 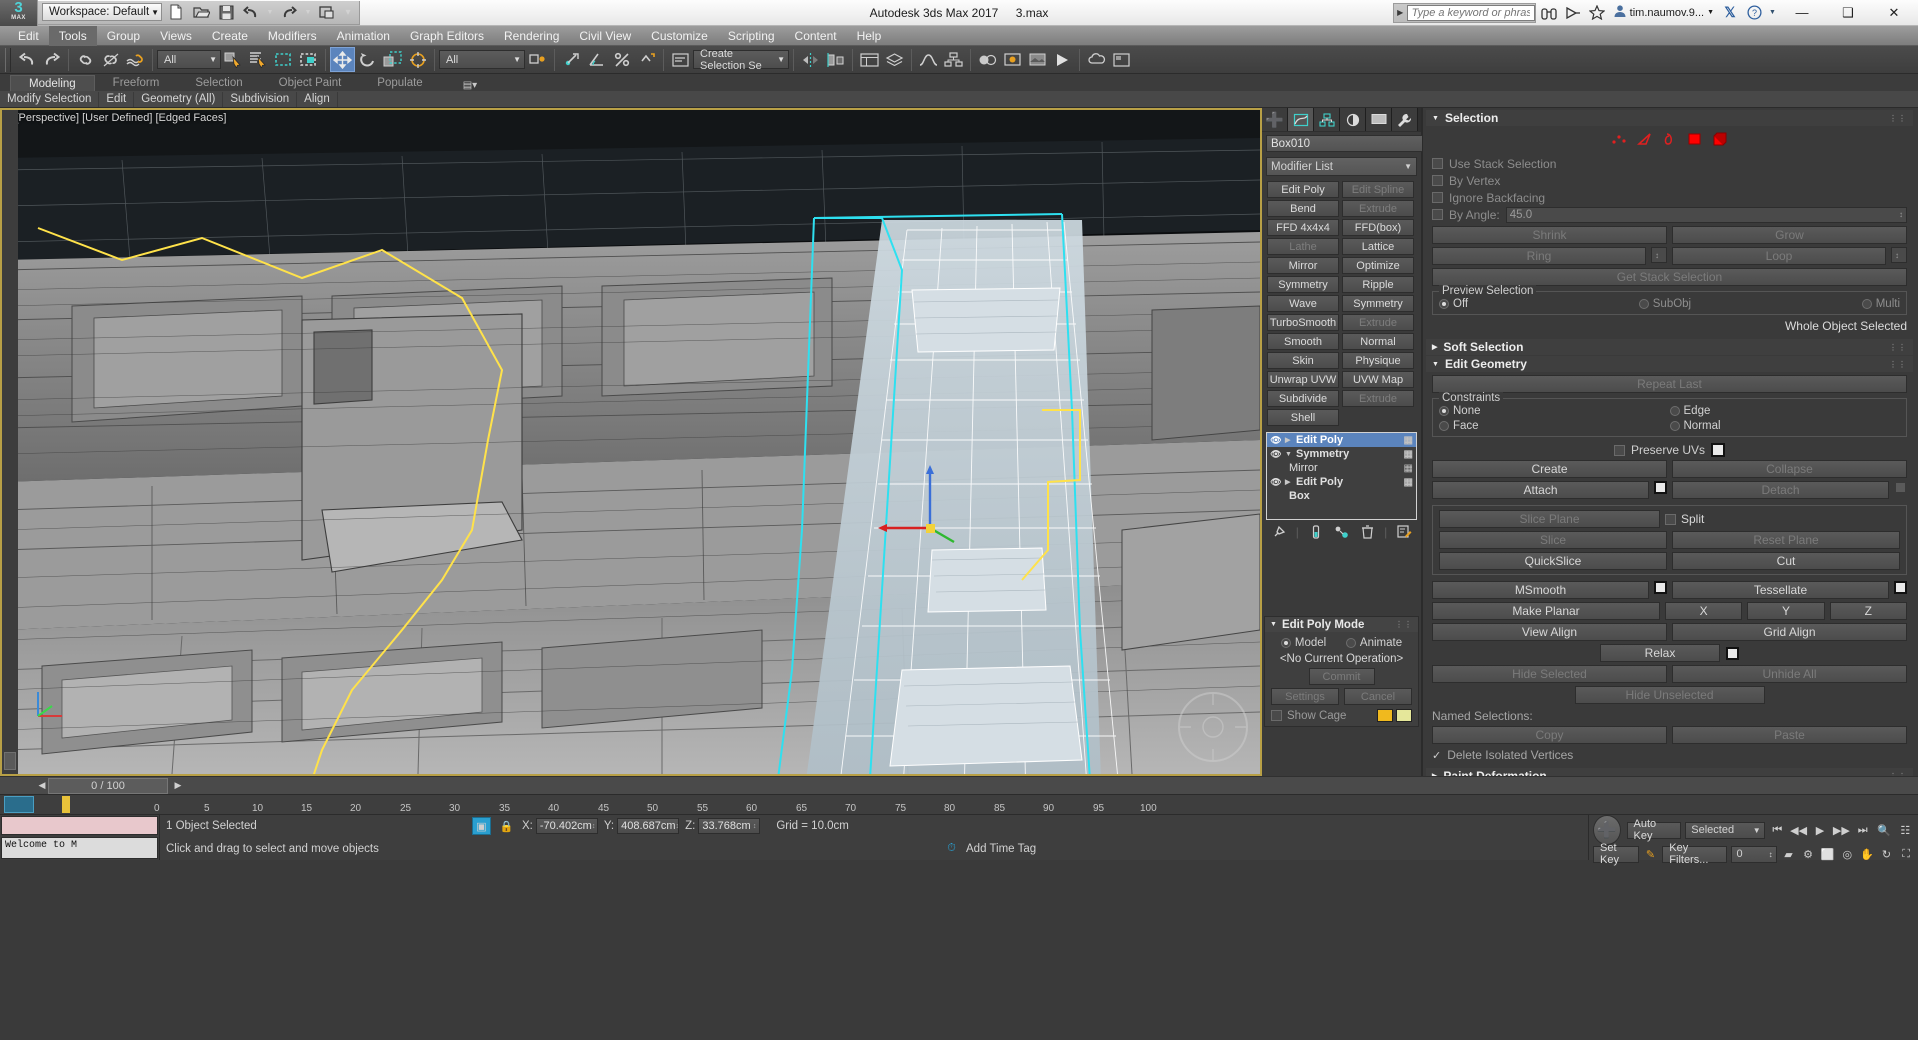 I want to click on collapse-button: Collapse, so click(x=1789, y=469).